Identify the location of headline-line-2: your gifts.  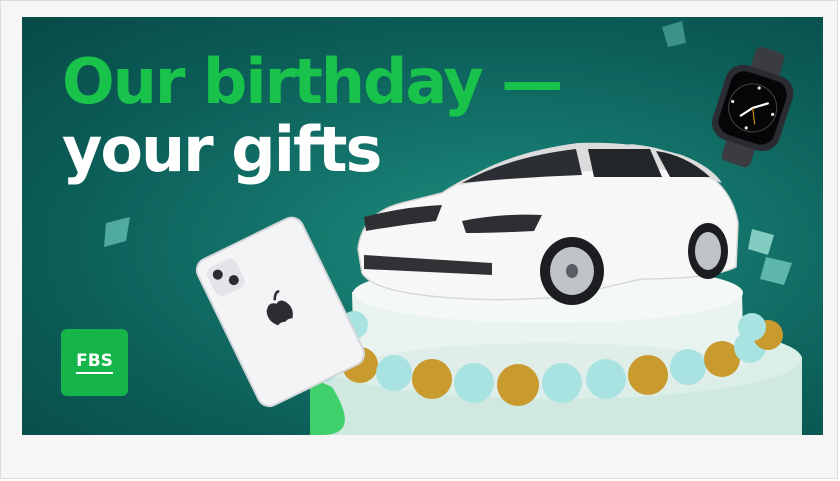
(222, 149).